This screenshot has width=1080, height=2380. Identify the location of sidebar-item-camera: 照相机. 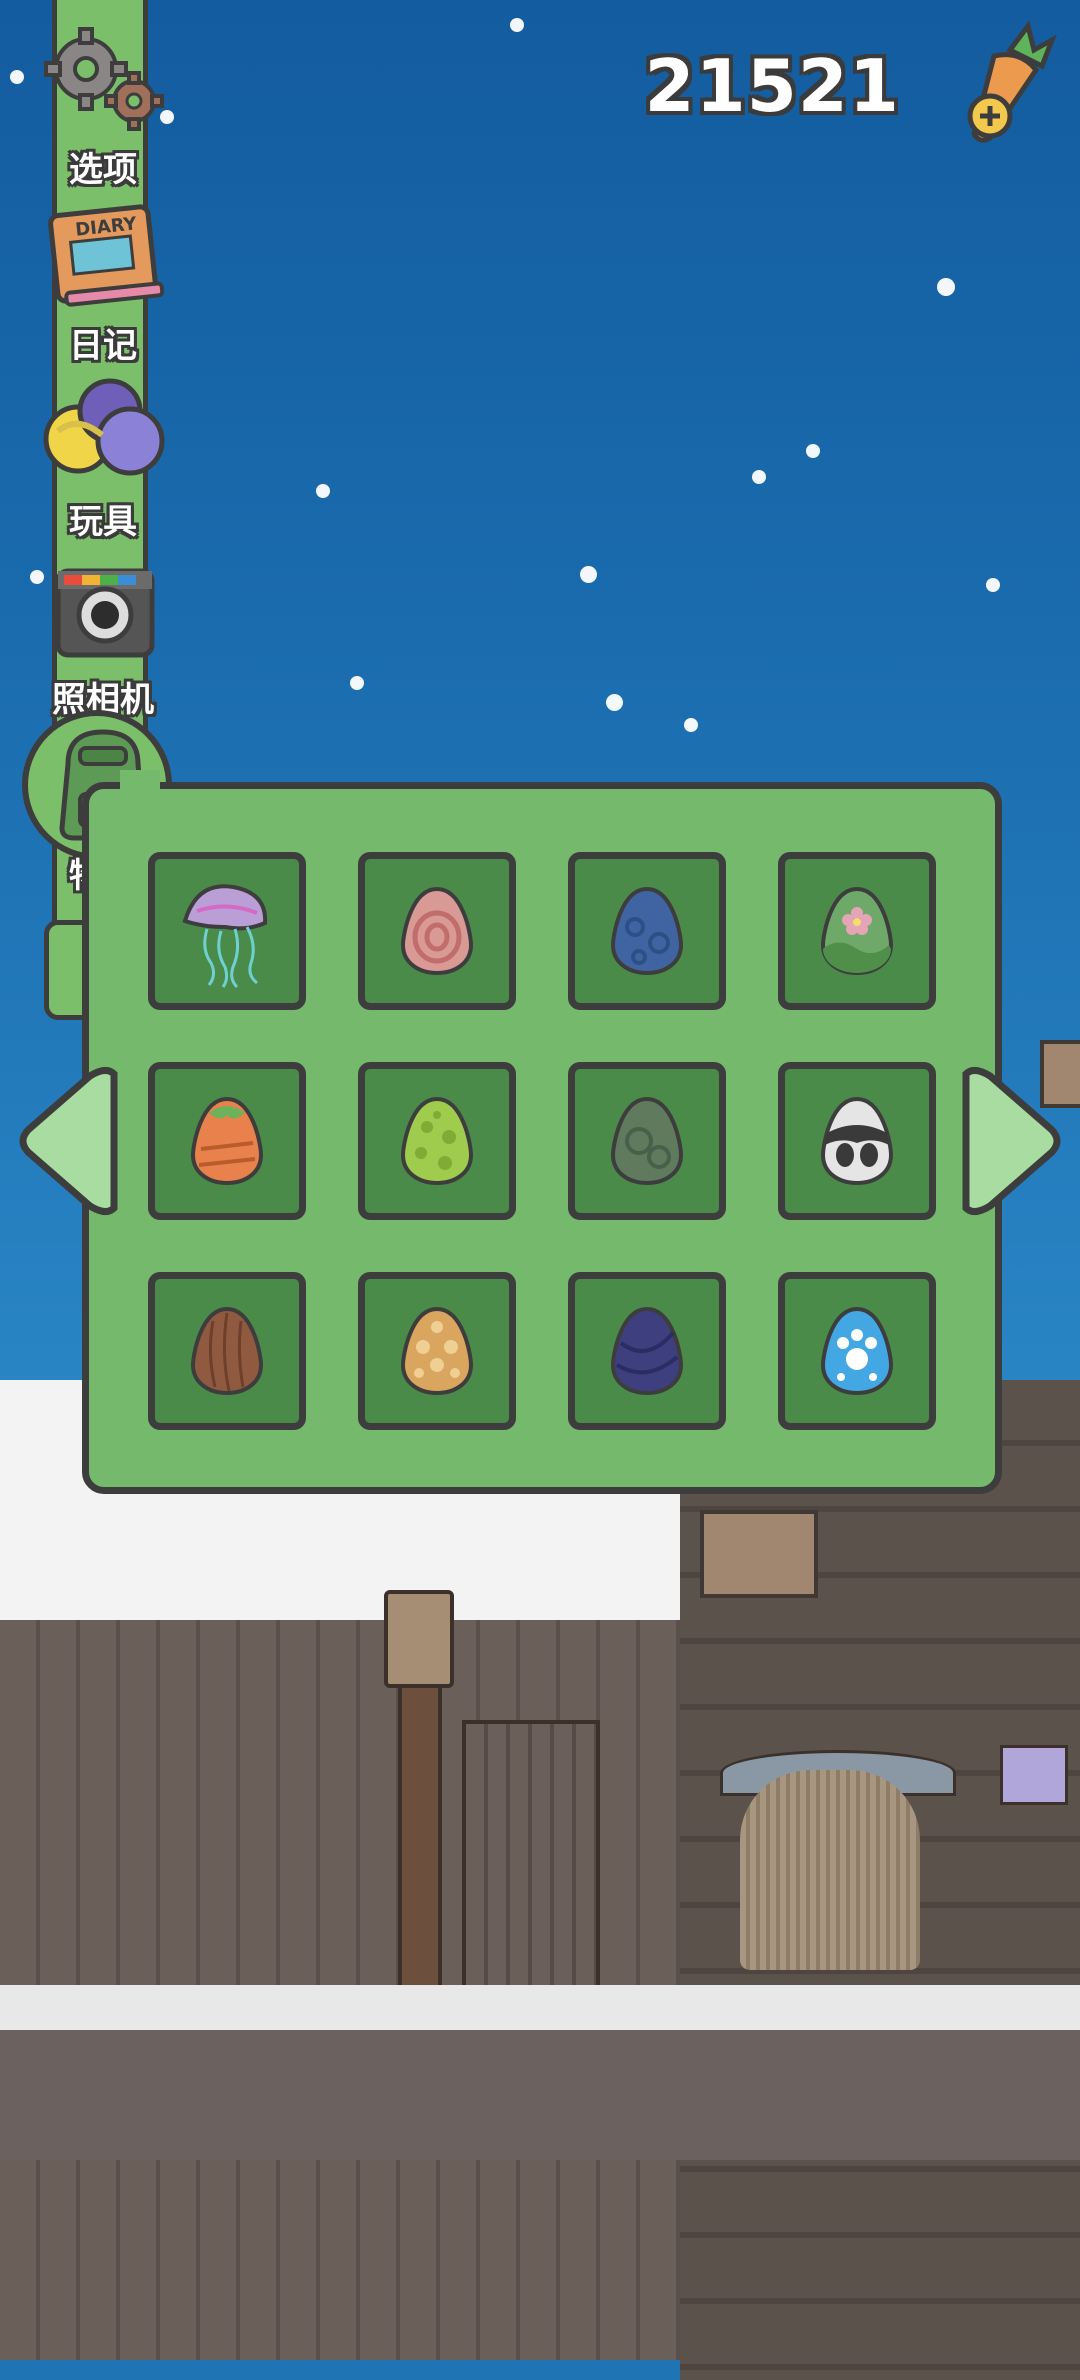
(103, 634).